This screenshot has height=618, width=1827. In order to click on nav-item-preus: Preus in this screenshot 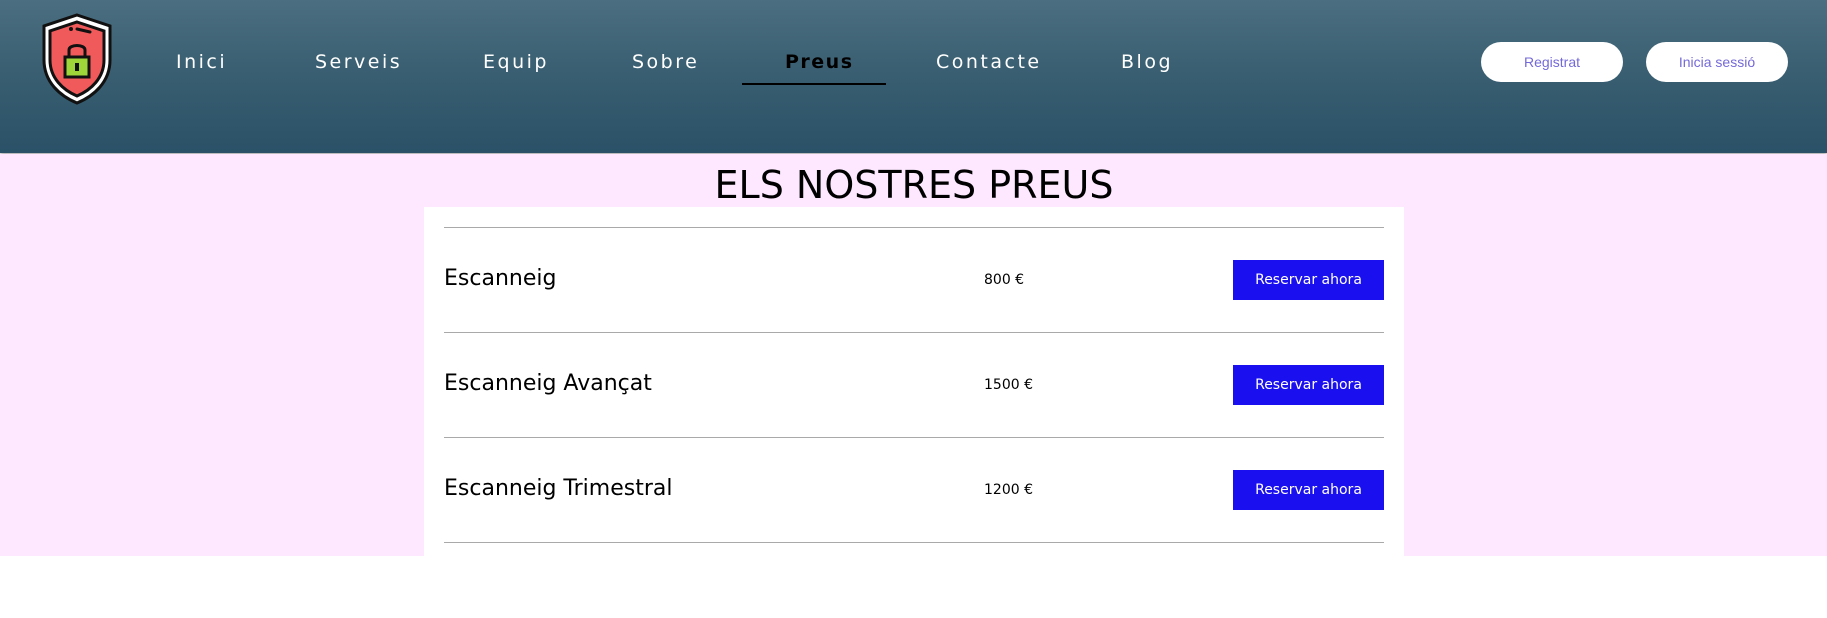, I will do `click(819, 62)`.